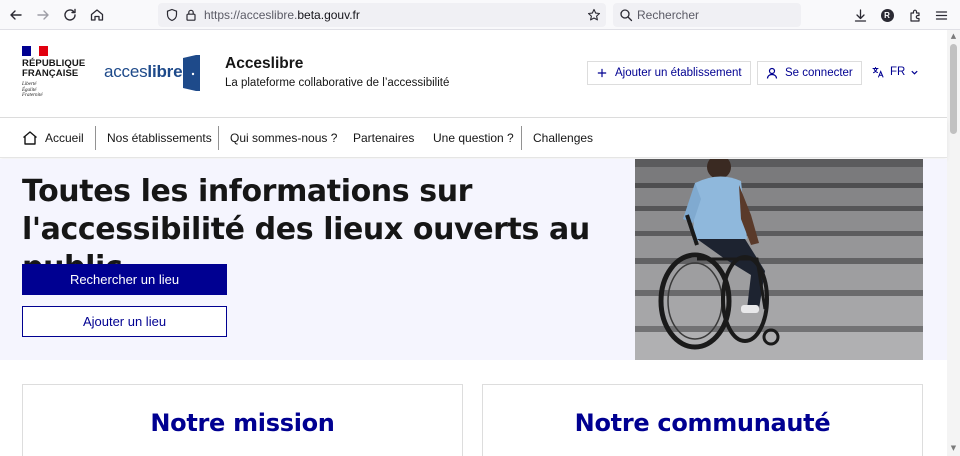 This screenshot has width=960, height=456. I want to click on login-button: Se connecter, so click(809, 73).